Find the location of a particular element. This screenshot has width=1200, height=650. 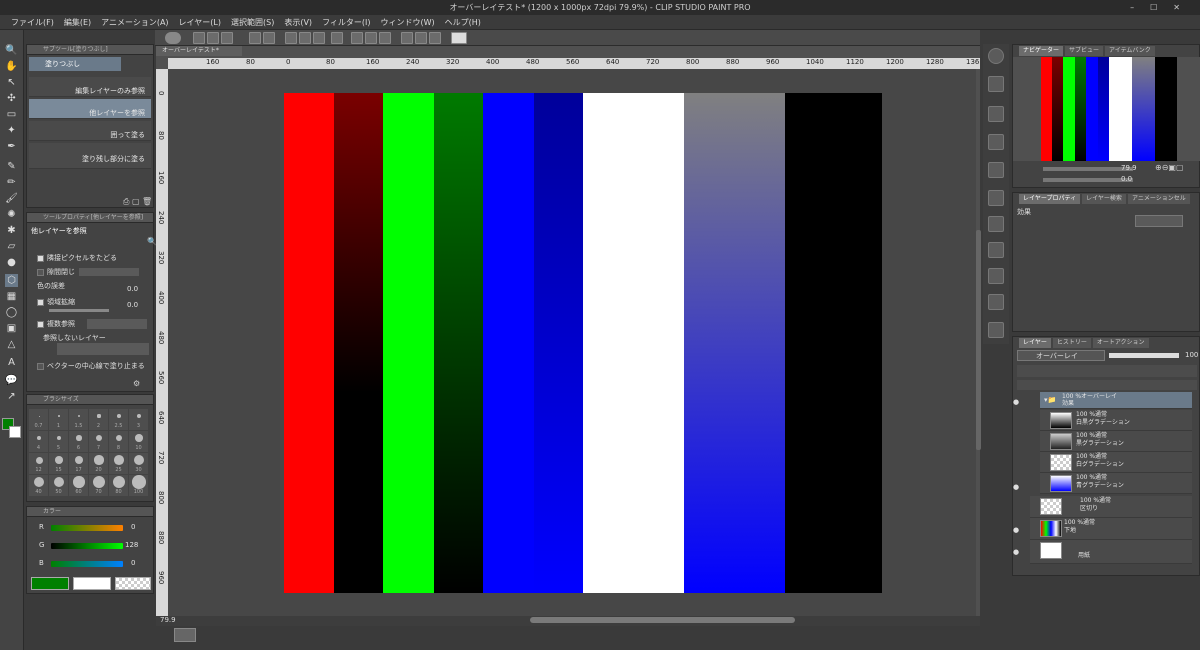

selection-icon: ▭ is located at coordinates (11, 114).